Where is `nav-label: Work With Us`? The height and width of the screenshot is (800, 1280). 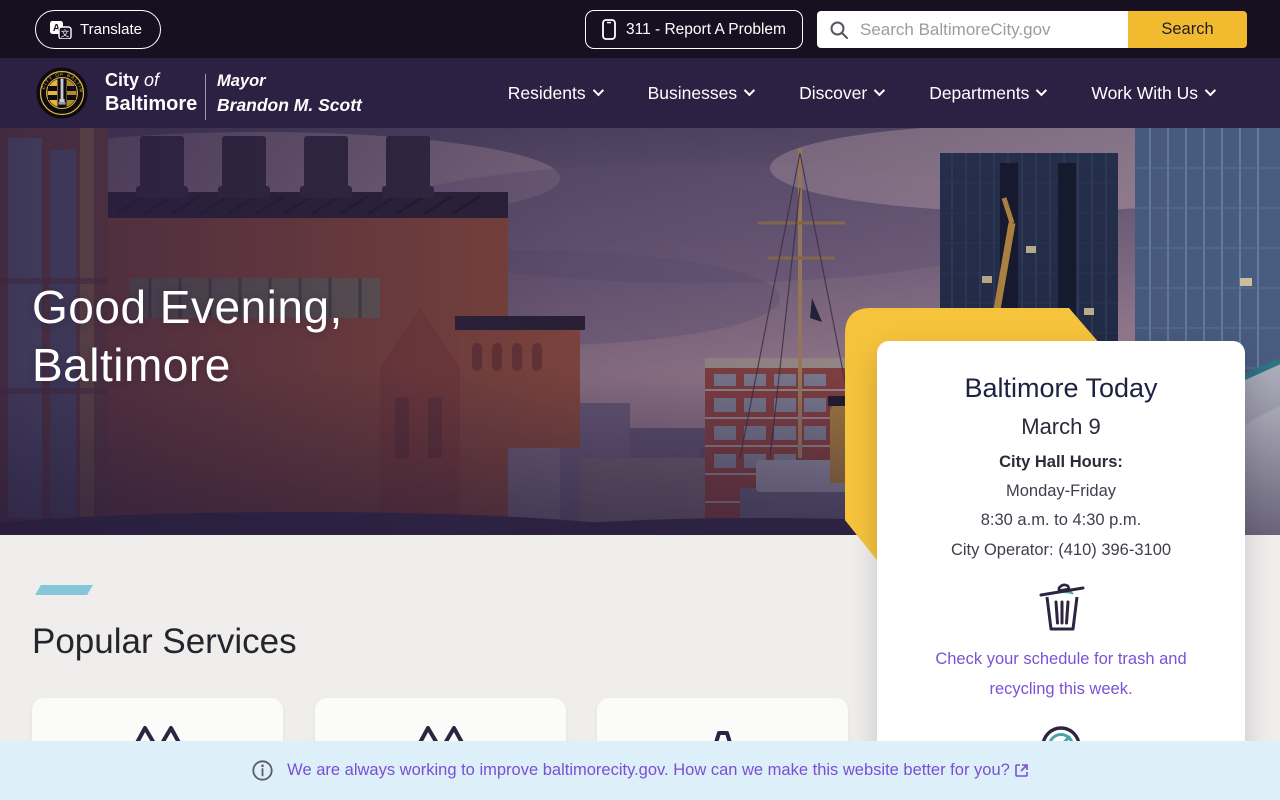 nav-label: Work With Us is located at coordinates (1144, 92).